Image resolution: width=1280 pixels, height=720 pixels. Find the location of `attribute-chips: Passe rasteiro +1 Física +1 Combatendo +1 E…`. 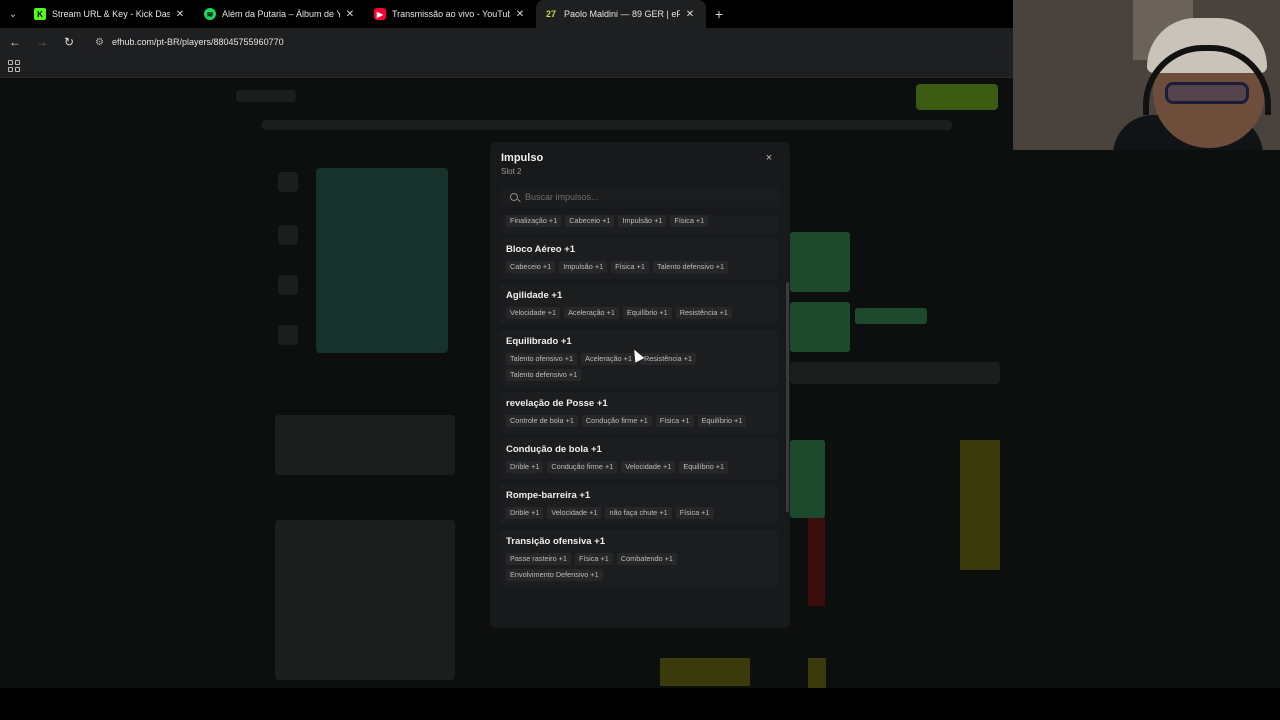

attribute-chips: Passe rasteiro +1 Física +1 Combatendo +1 E… is located at coordinates (639, 567).